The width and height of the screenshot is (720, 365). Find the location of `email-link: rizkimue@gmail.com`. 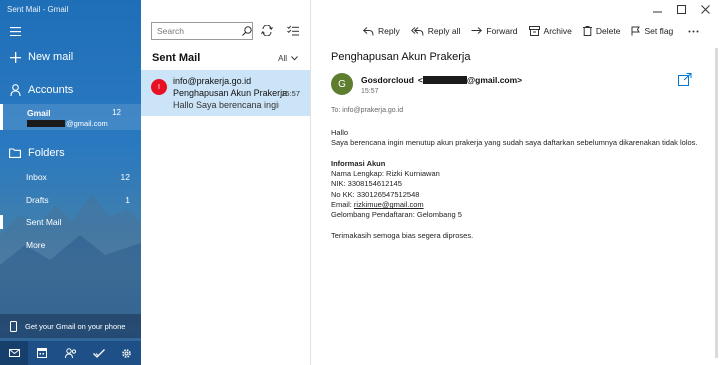

email-link: rizkimue@gmail.com is located at coordinates (389, 204).